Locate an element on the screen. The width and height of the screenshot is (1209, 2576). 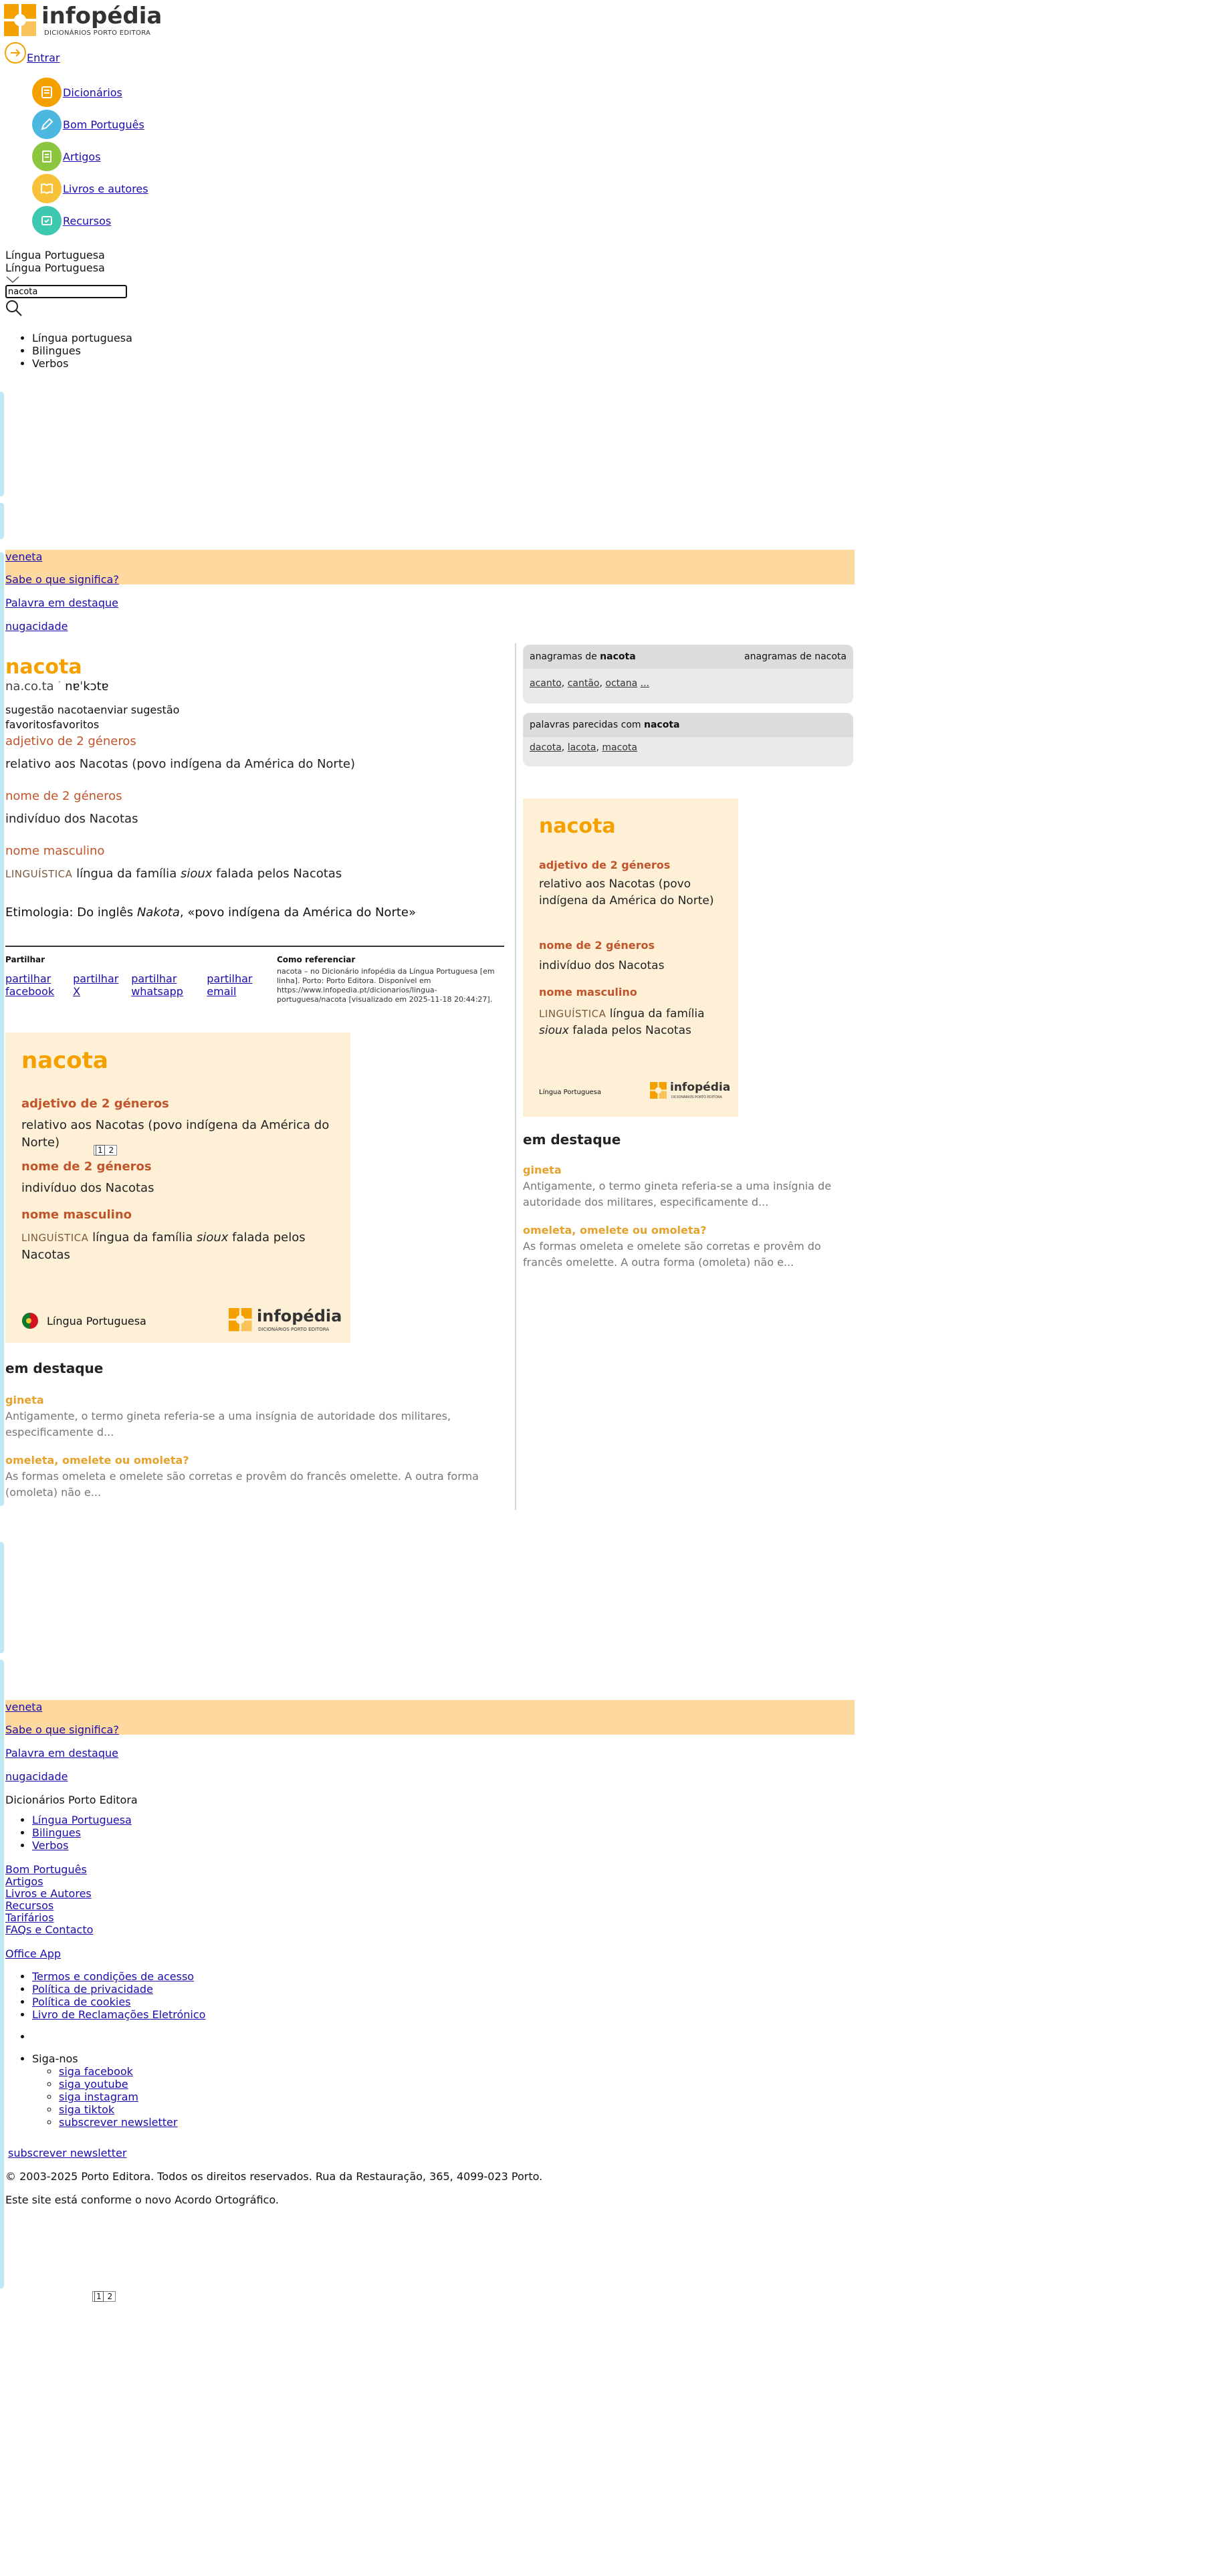
suggestion-label: enviar sugestão is located at coordinates (136, 710).